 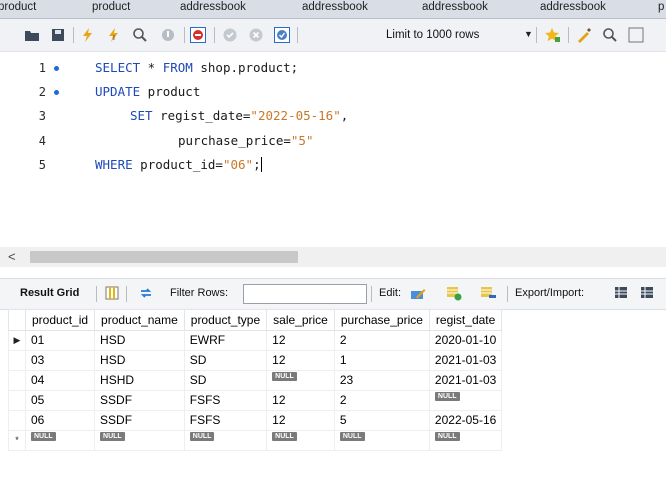 What do you see at coordinates (60, 420) in the screenshot?
I see `table-cell: 06` at bounding box center [60, 420].